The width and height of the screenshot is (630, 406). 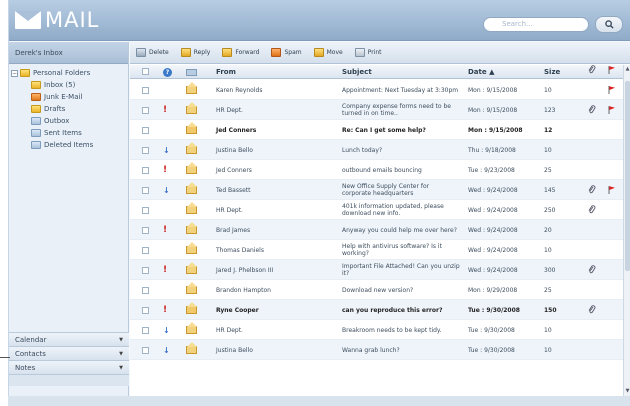 I want to click on sidebar-item-outbox: Outbox, so click(x=68, y=121).